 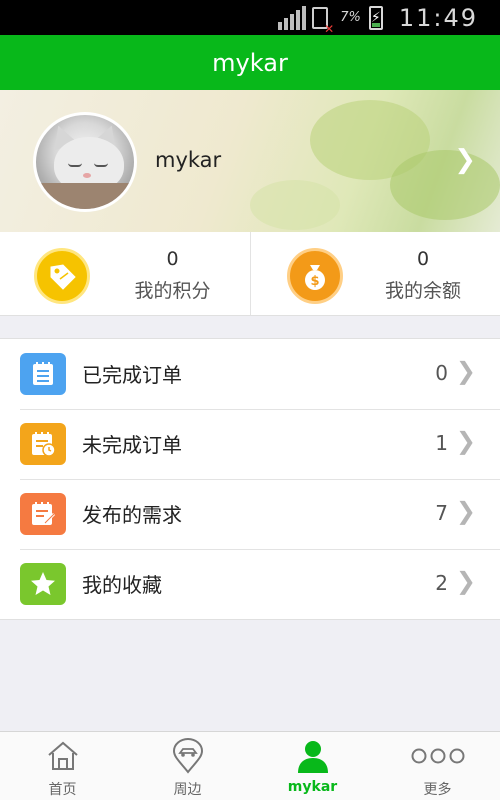 What do you see at coordinates (312, 787) in the screenshot?
I see `nav-label: mykar` at bounding box center [312, 787].